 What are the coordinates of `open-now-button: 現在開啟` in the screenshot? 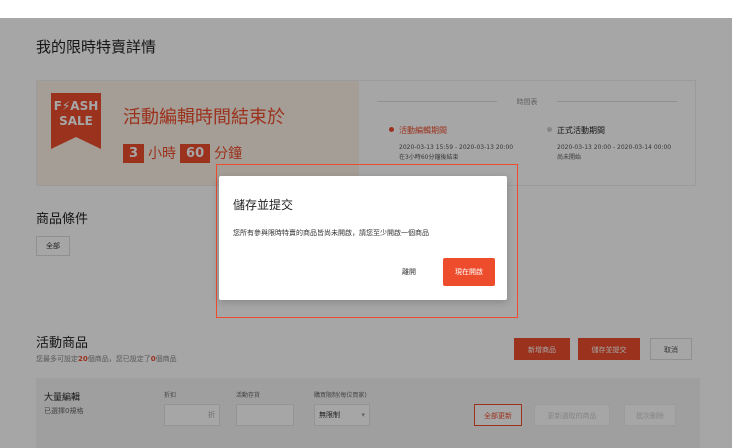 It's located at (469, 272).